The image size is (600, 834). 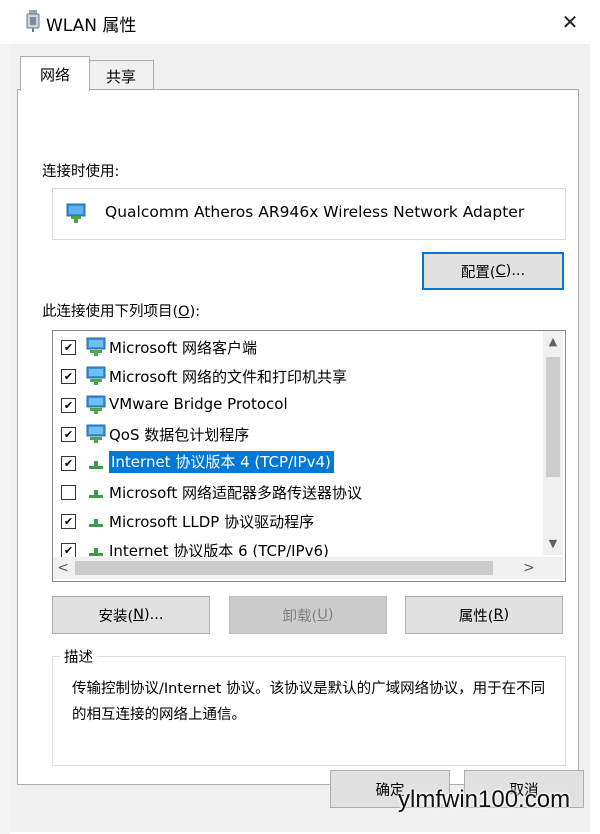 What do you see at coordinates (184, 312) in the screenshot?
I see `items-label-accel: O` at bounding box center [184, 312].